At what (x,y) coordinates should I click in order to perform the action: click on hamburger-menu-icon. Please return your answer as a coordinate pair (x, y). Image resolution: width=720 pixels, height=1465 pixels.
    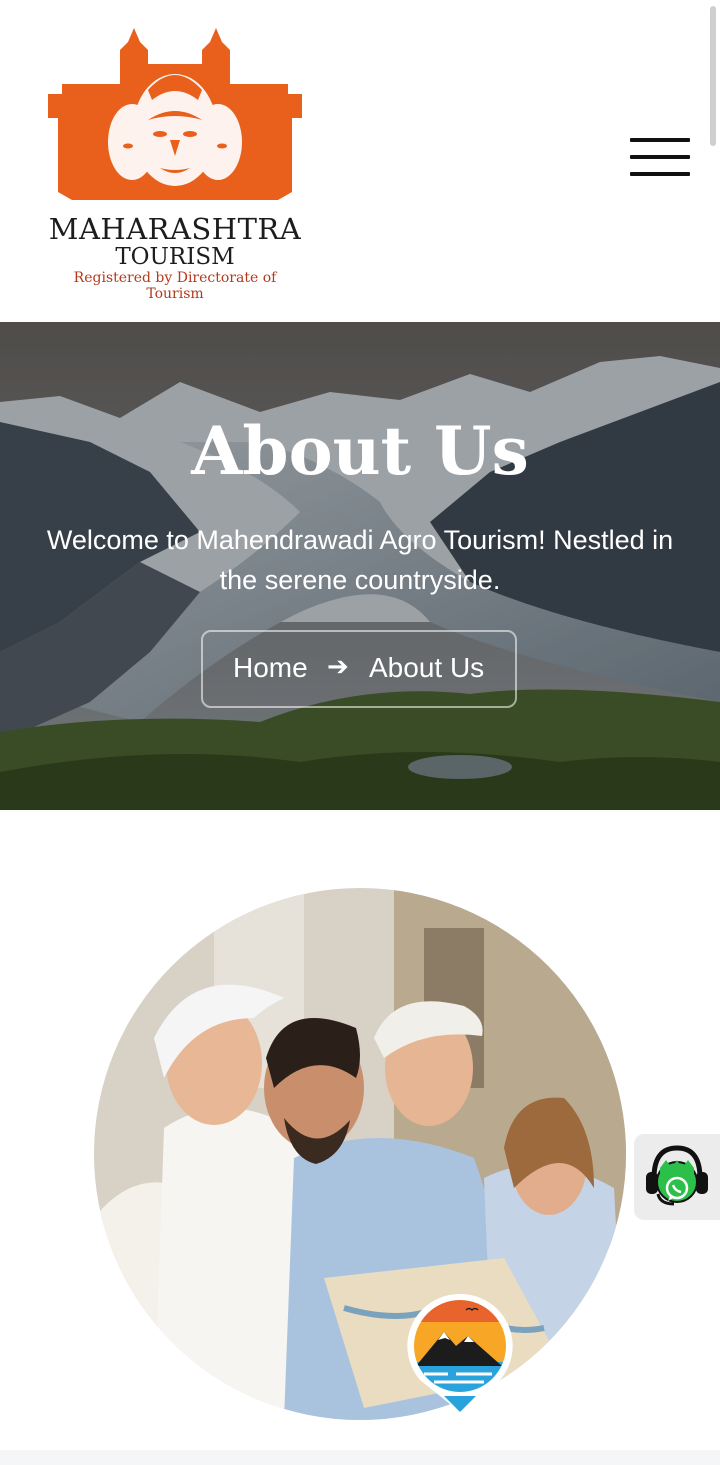
    Looking at the image, I should click on (660, 140).